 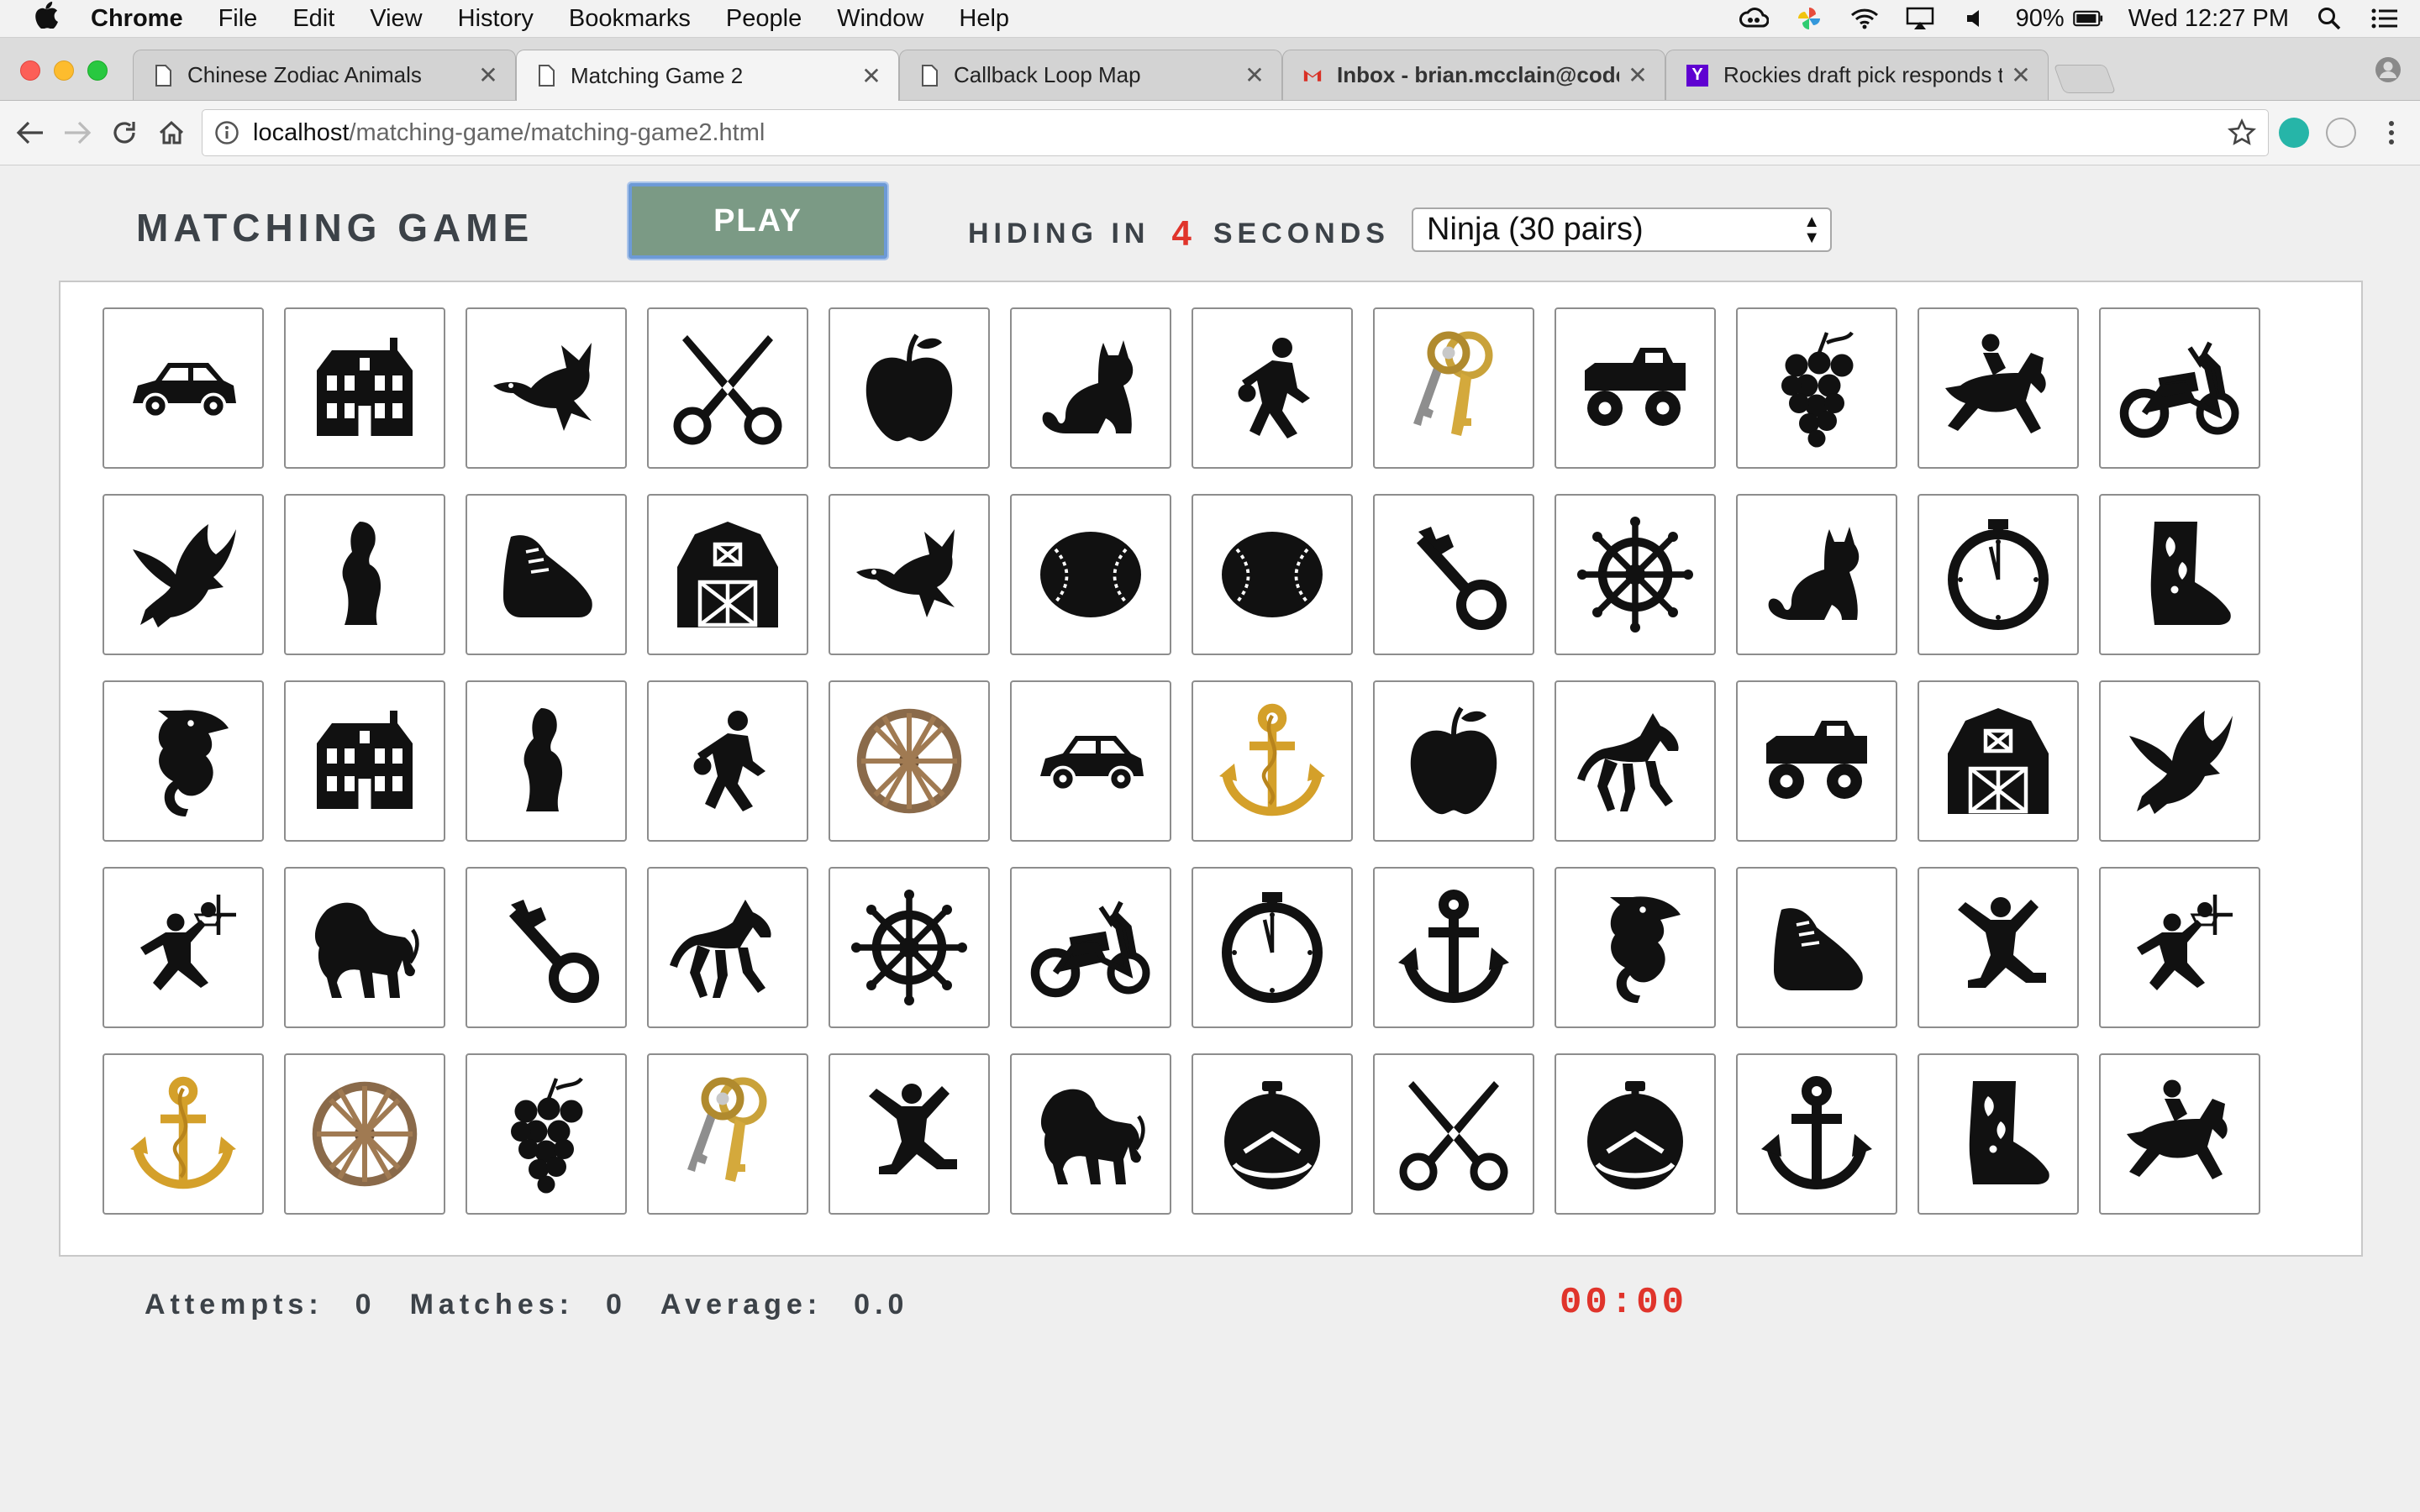 What do you see at coordinates (2341, 133) in the screenshot?
I see `extension-gray-icon` at bounding box center [2341, 133].